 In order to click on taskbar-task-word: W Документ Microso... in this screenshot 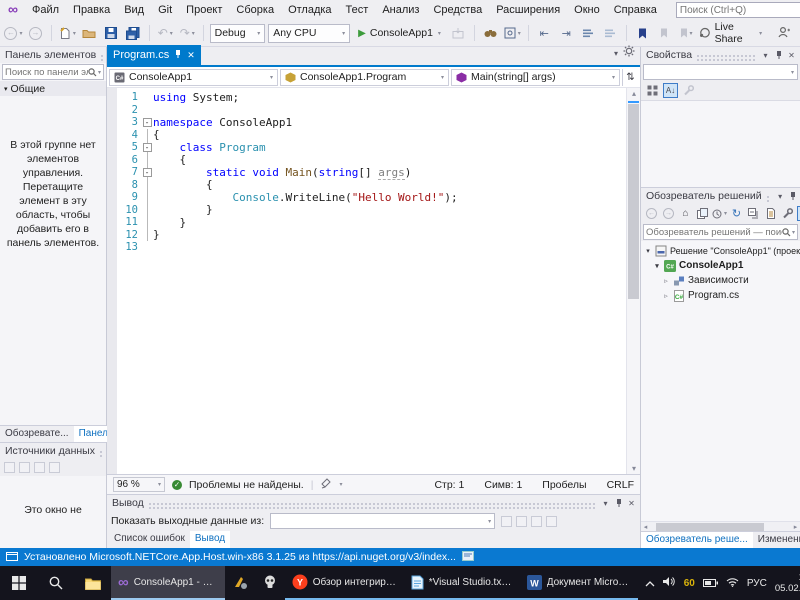, I will do `click(578, 583)`.